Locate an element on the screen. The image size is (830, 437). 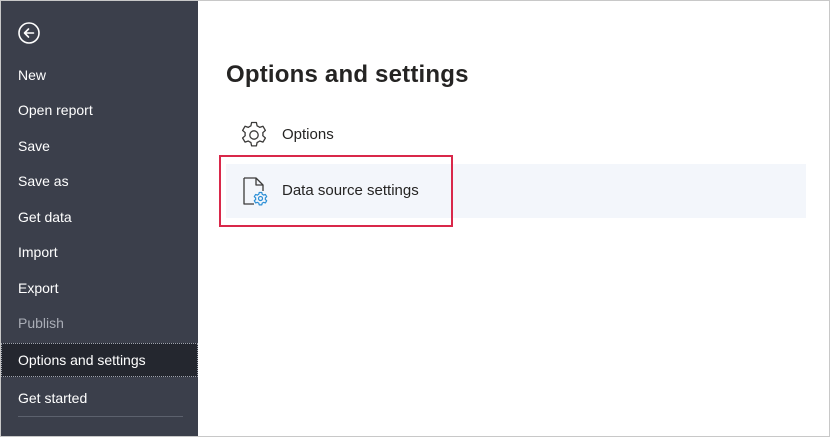
sidebar-item-new: New is located at coordinates (99, 75).